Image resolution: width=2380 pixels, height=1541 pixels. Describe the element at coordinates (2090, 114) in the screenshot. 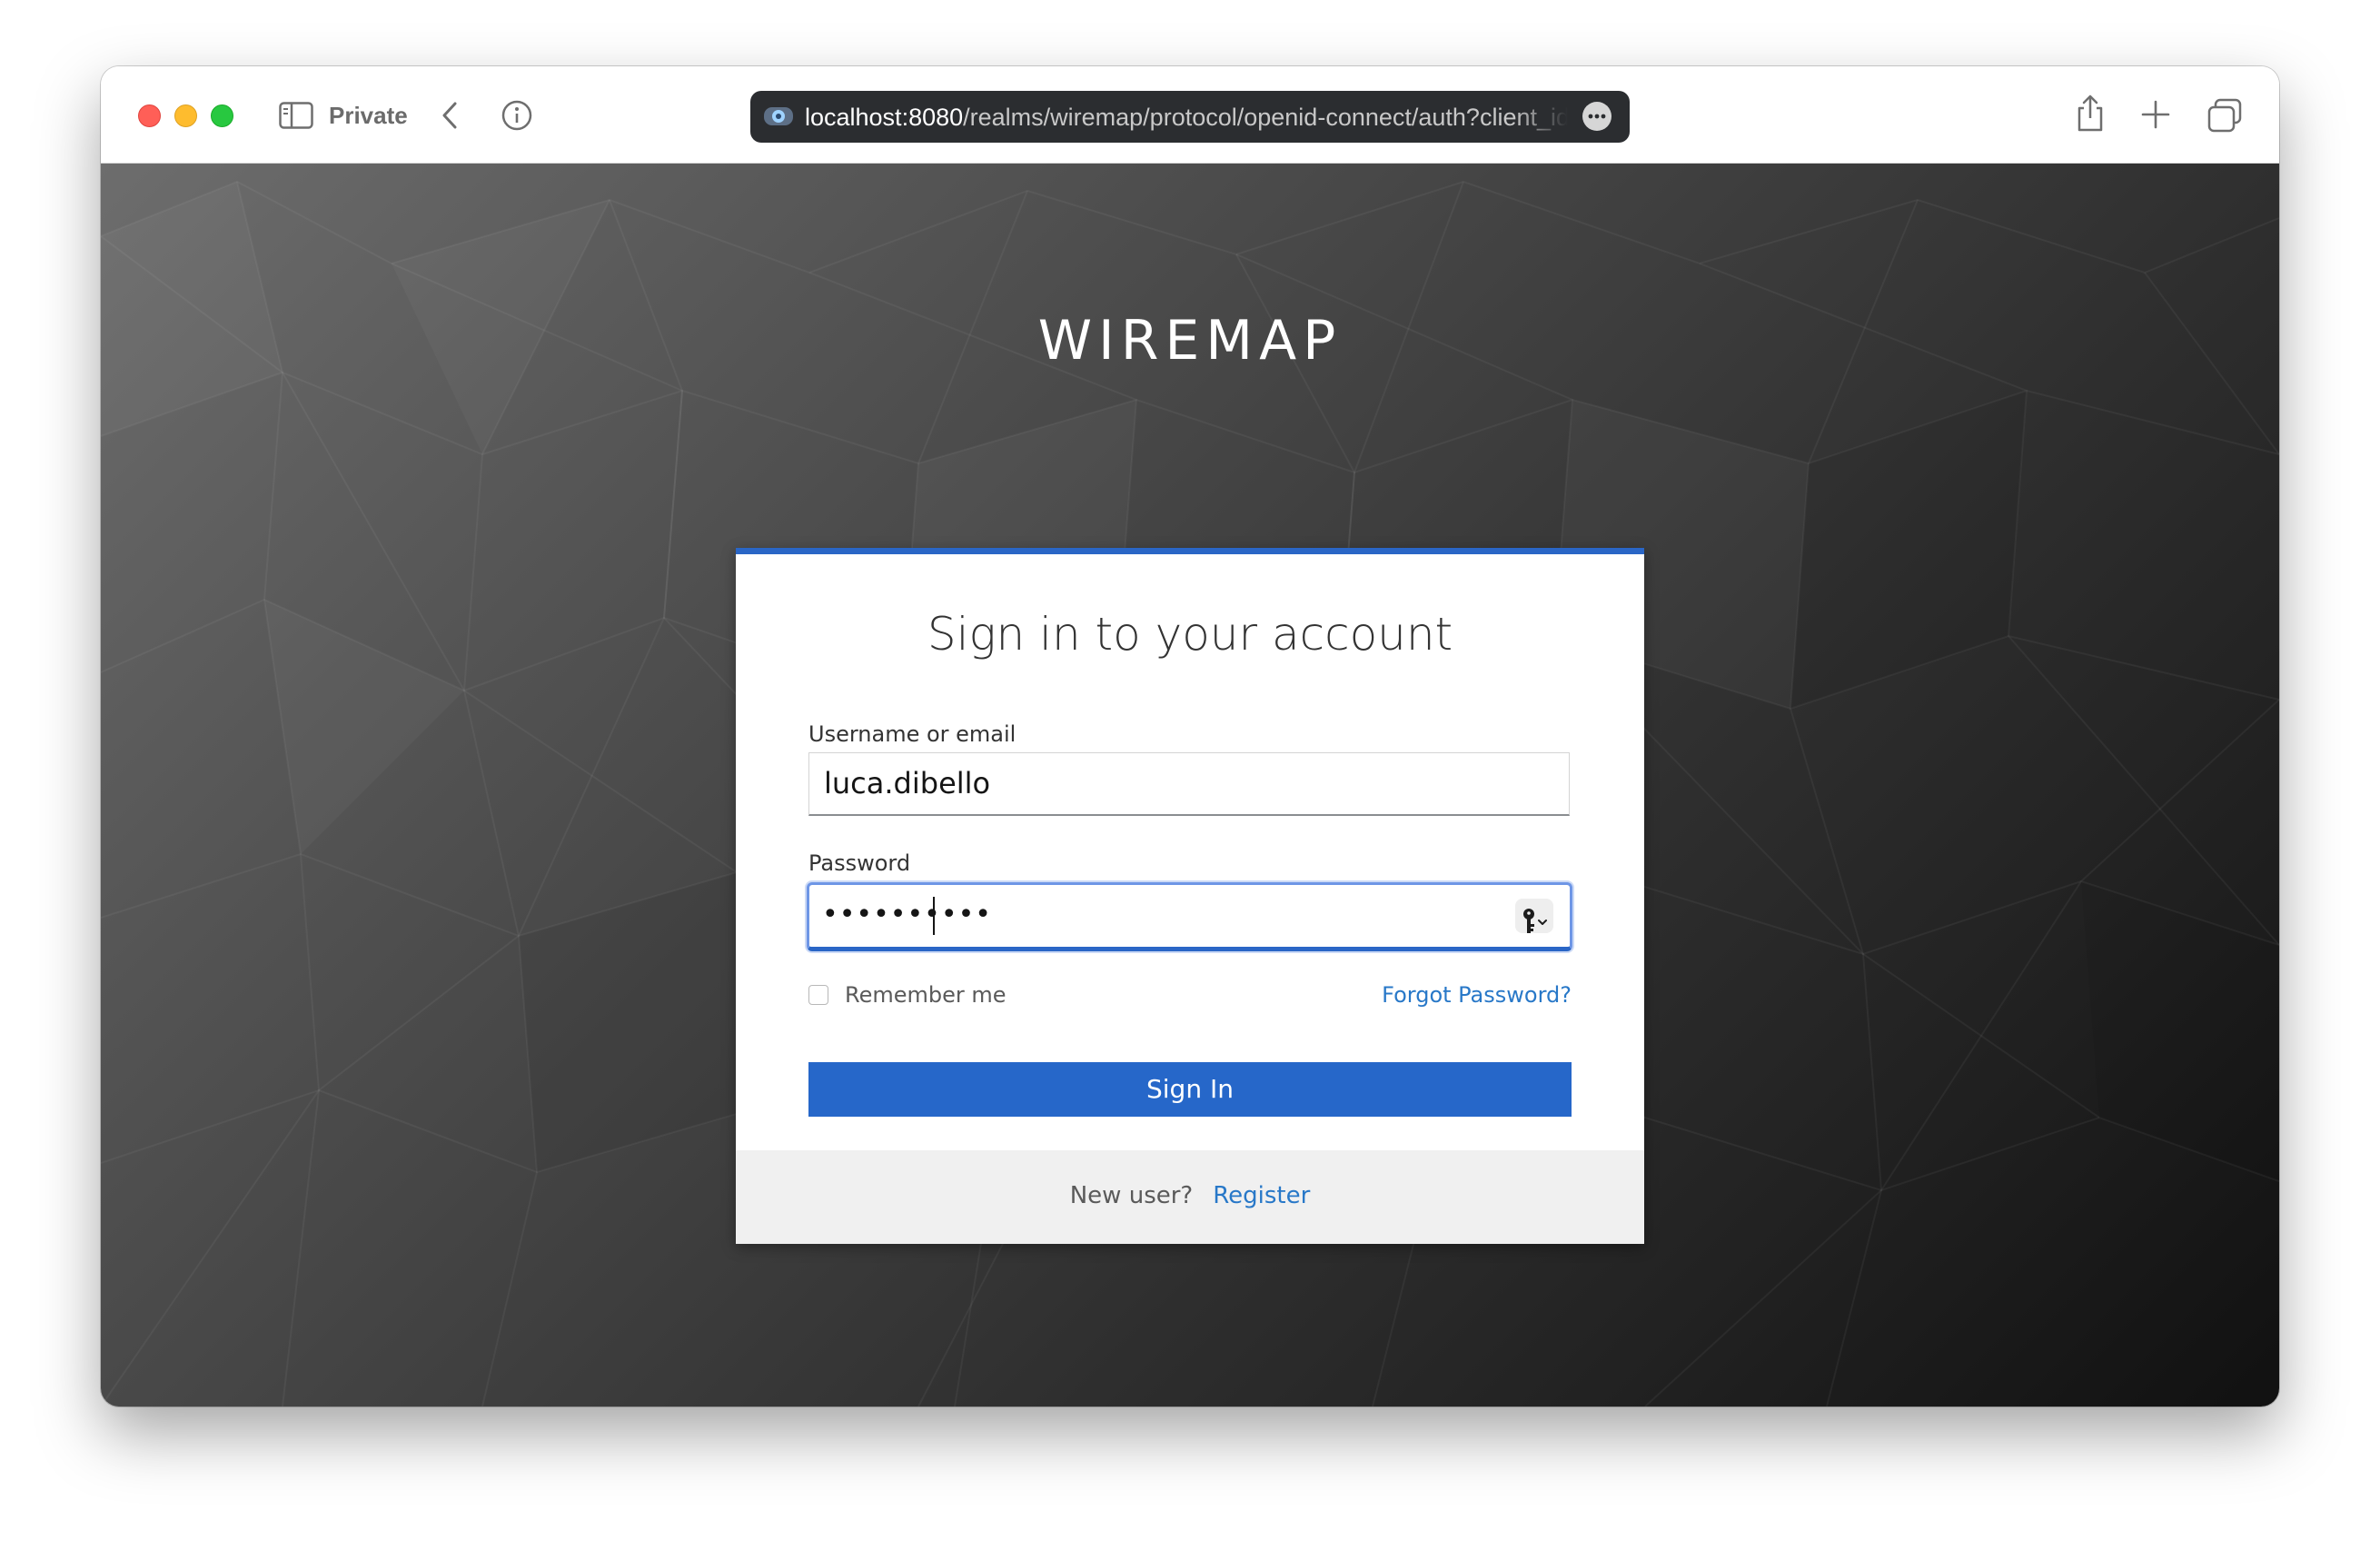

I see `share-icon` at that location.